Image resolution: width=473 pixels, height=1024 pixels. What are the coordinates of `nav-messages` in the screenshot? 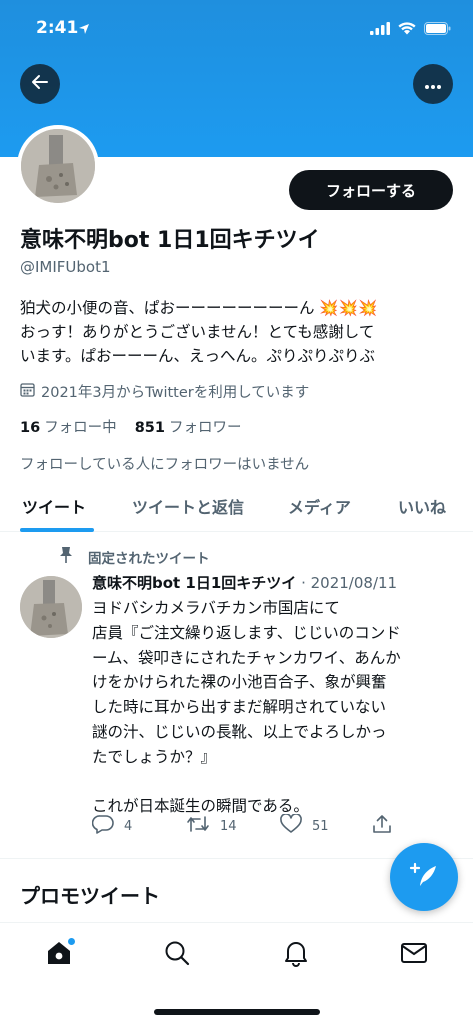 It's located at (414, 955).